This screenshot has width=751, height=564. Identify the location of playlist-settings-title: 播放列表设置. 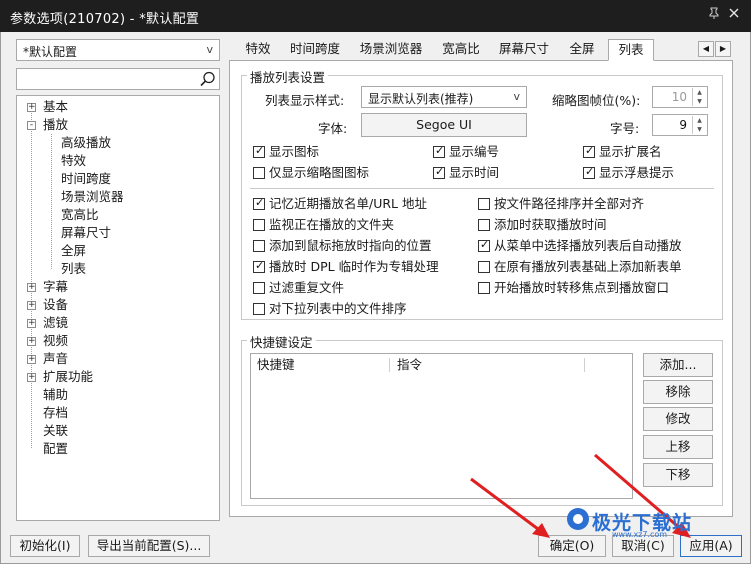
(288, 76).